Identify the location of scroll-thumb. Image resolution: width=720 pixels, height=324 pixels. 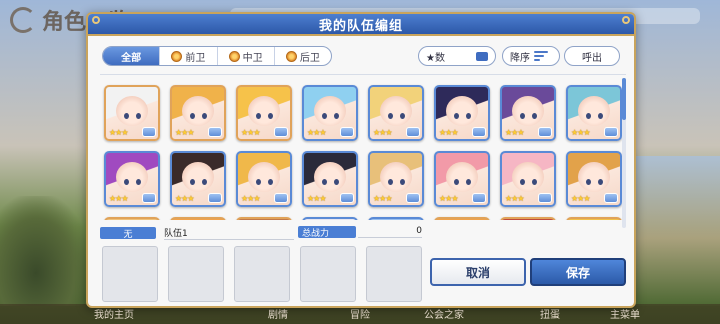
(624, 99).